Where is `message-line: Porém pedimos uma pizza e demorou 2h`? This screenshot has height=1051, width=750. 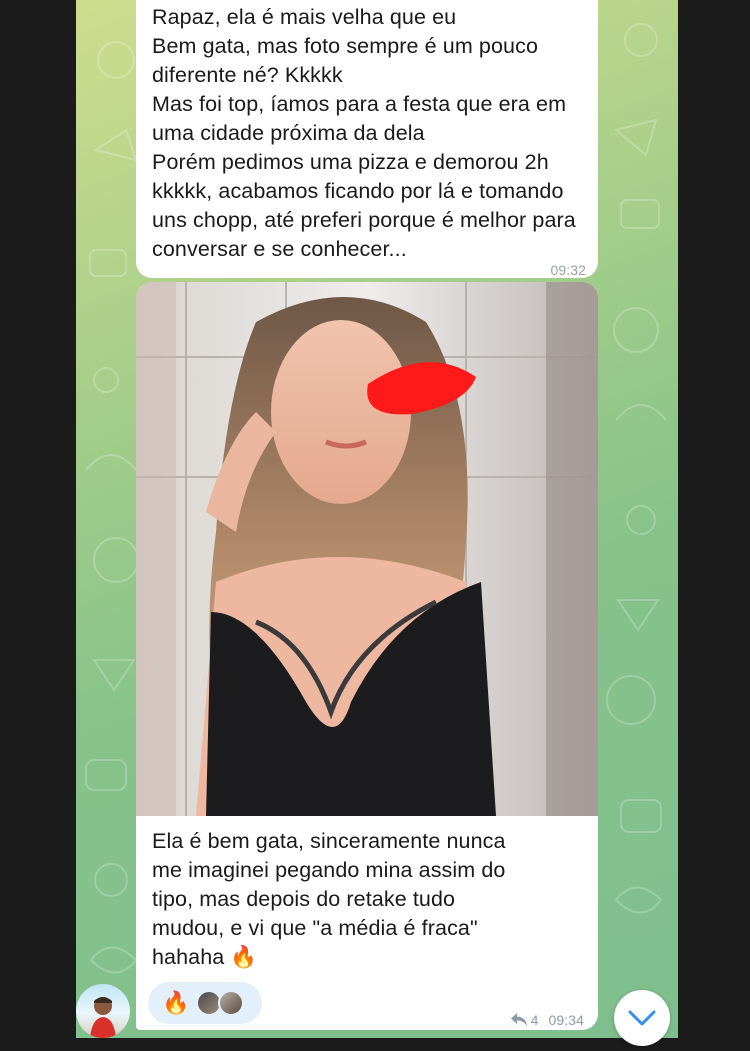
message-line: Porém pedimos uma pizza e demorou 2h is located at coordinates (350, 162).